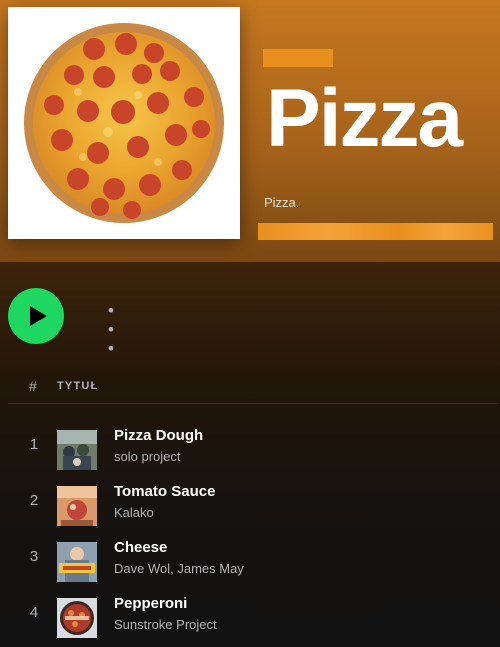 This screenshot has height=647, width=500. I want to click on track-number: 2, so click(34, 500).